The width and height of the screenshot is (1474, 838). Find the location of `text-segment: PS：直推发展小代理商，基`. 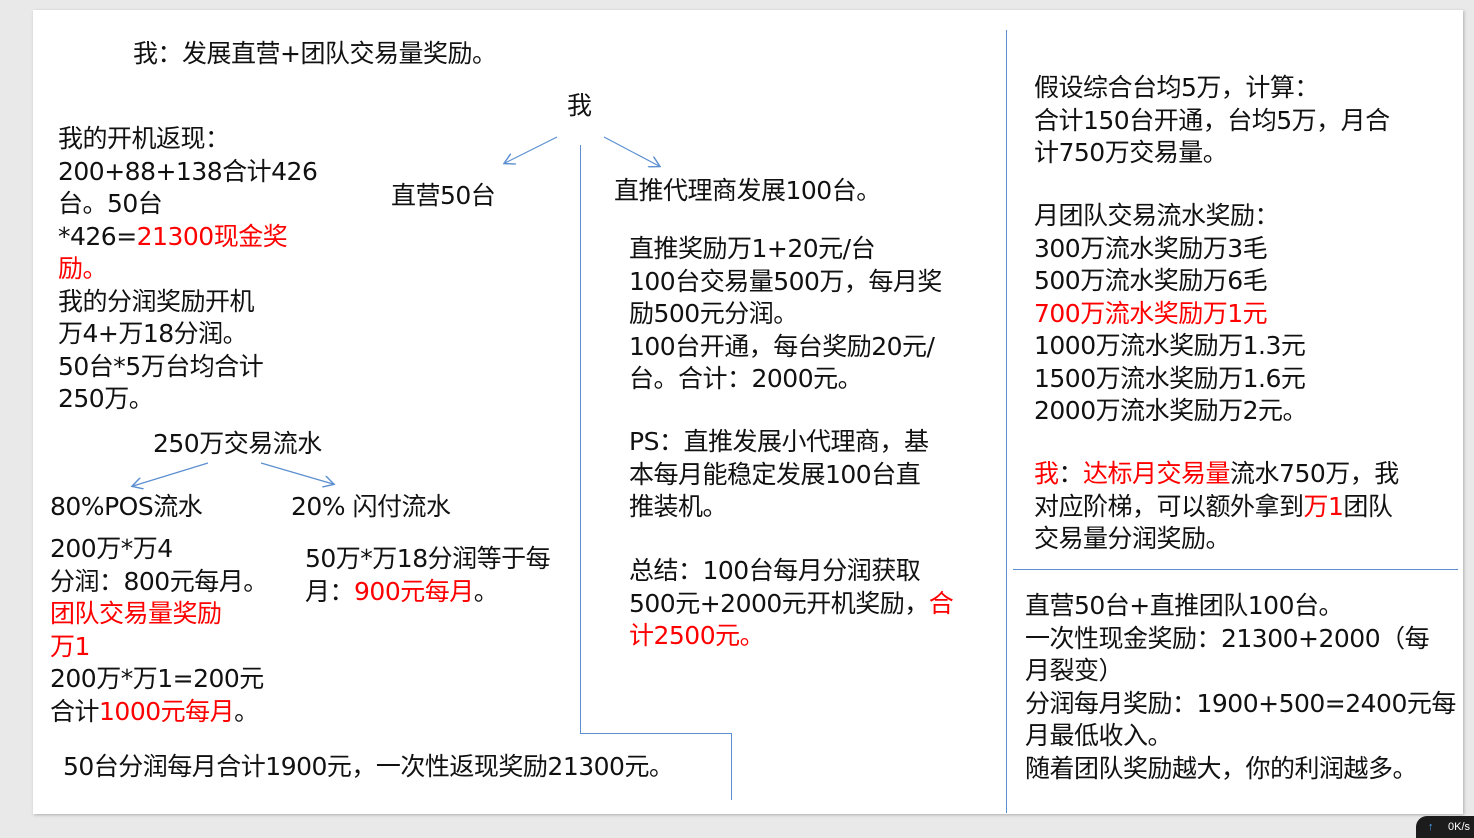

text-segment: PS：直推发展小代理商，基 is located at coordinates (779, 441).